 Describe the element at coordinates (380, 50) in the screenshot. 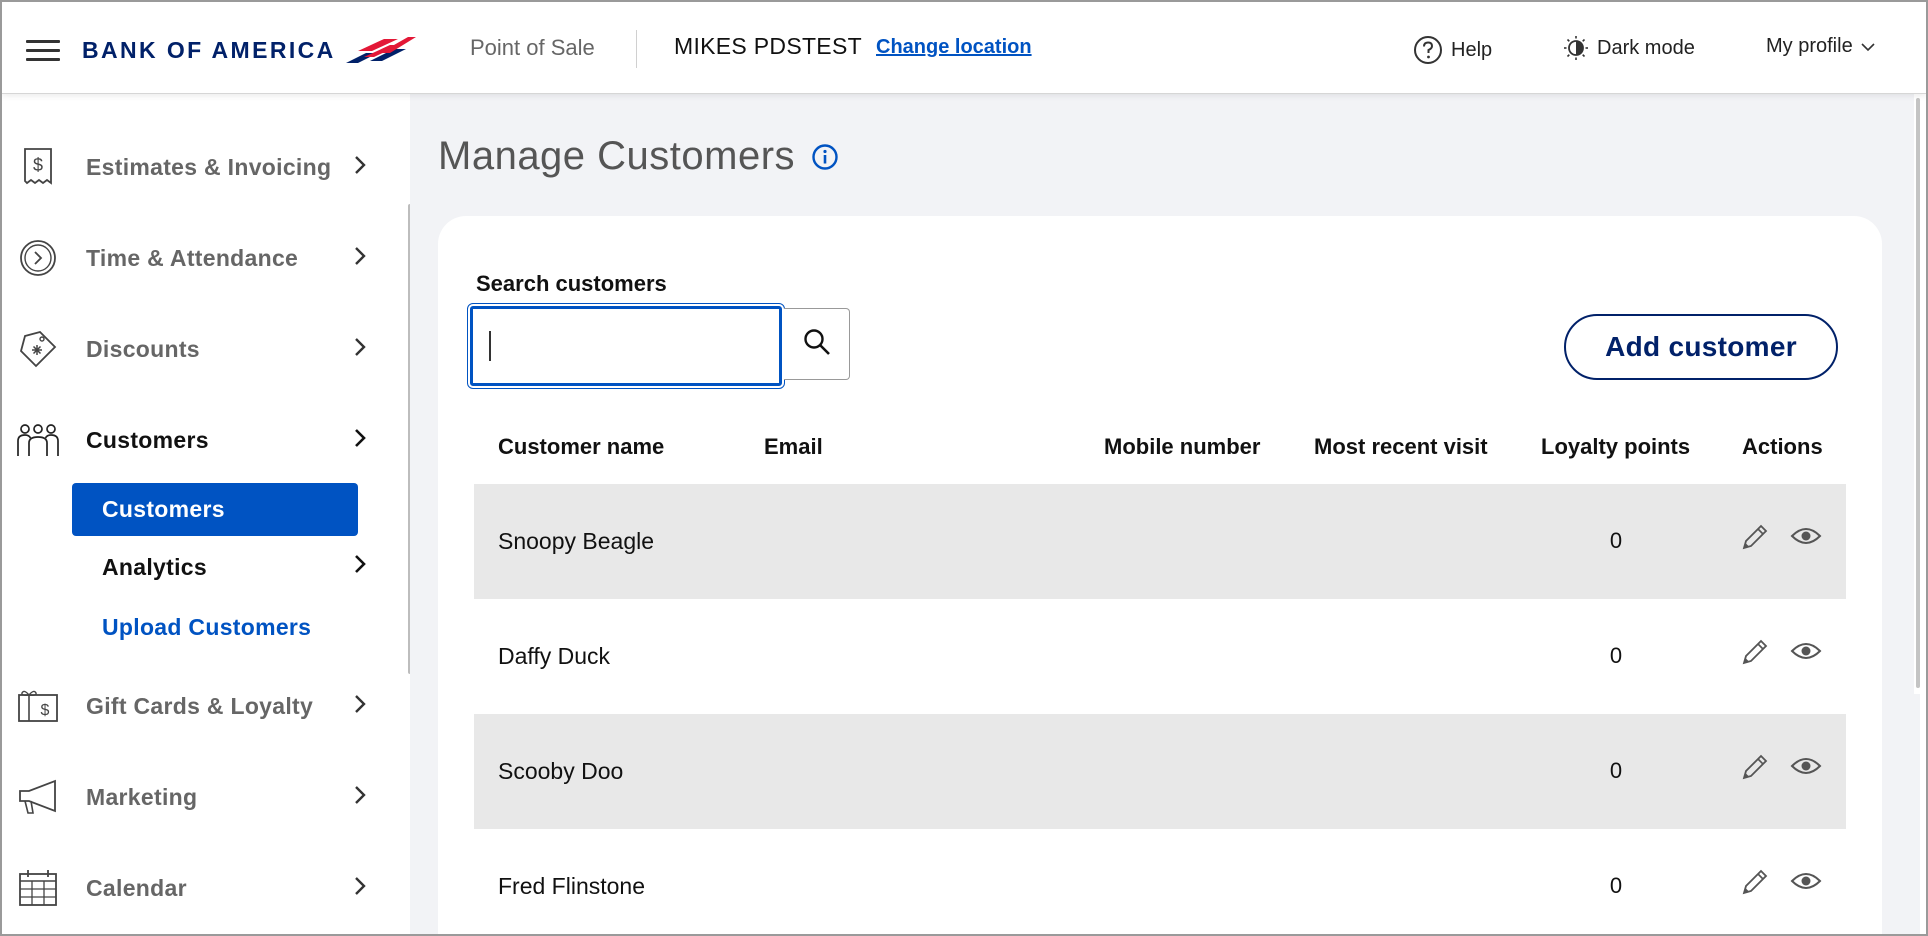

I see `flag-logo-icon` at that location.